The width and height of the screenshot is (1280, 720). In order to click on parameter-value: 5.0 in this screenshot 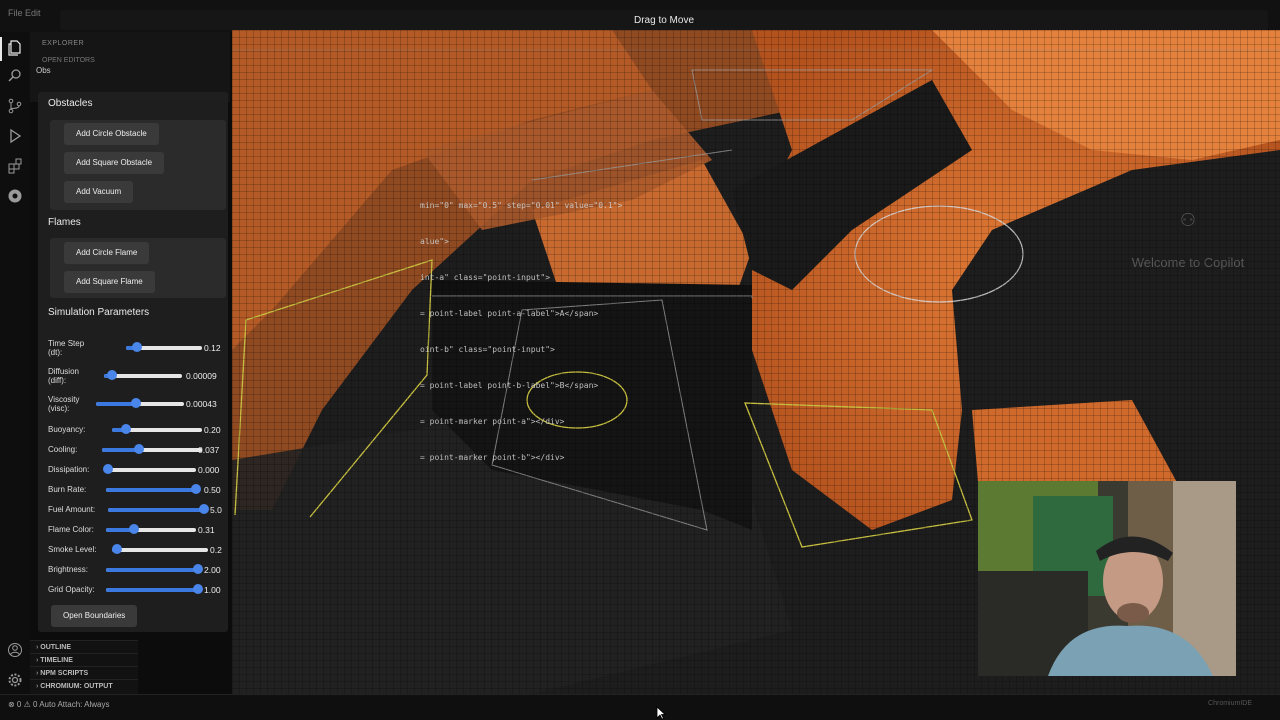, I will do `click(216, 510)`.